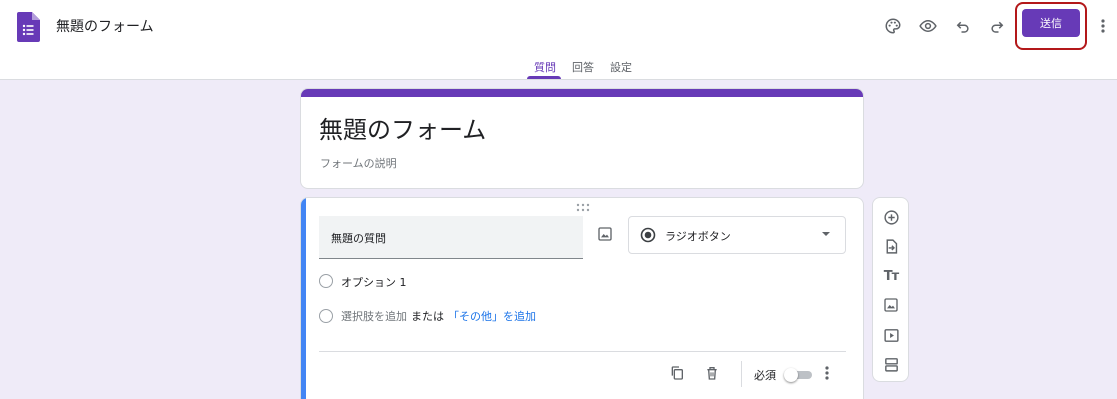 The width and height of the screenshot is (1117, 399). I want to click on import-questions-icon, so click(891, 246).